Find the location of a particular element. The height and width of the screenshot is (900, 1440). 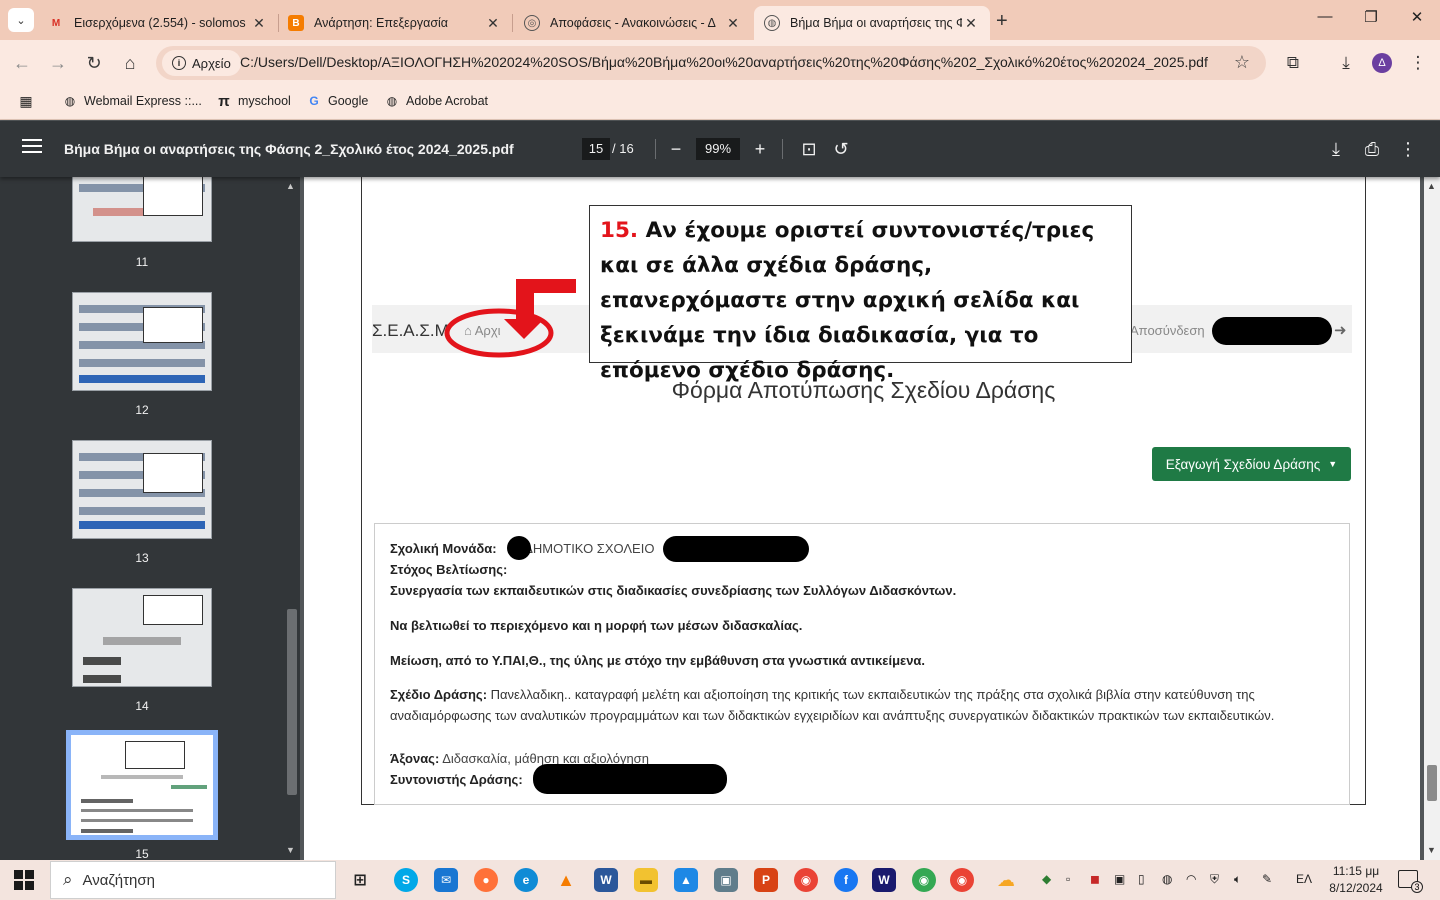

thumbnail-sidebar: 11 12 13 14 15 is located at coordinates (142, 518).